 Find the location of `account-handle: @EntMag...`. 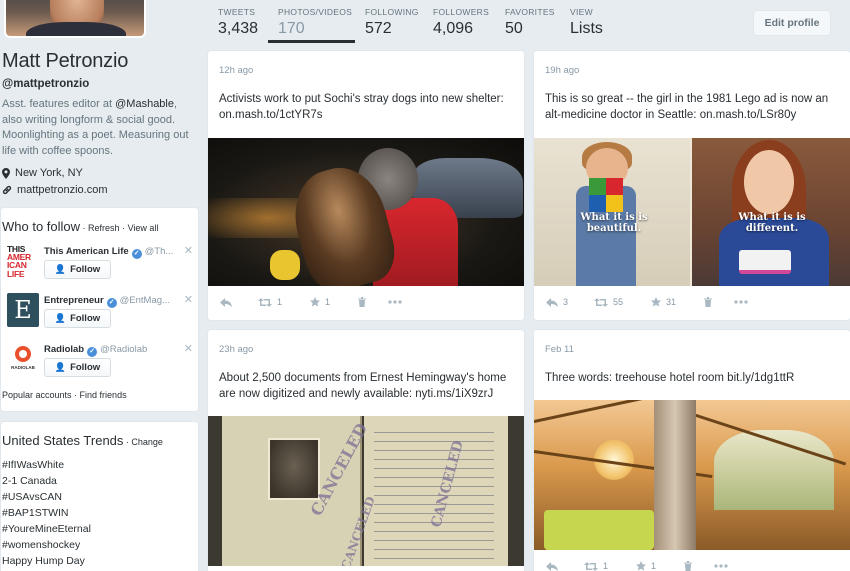

account-handle: @EntMag... is located at coordinates (144, 300).